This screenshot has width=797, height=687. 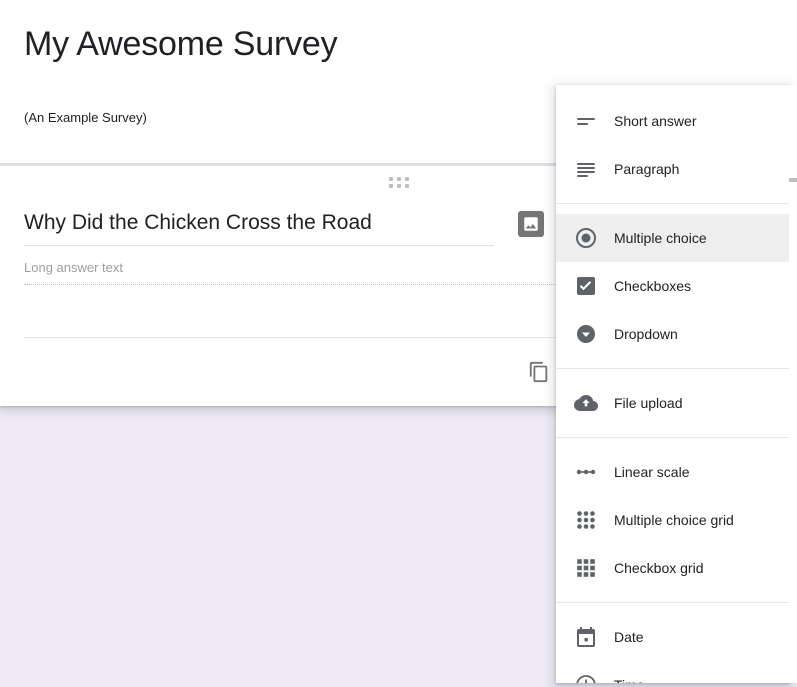 I want to click on drag-handle-icon, so click(x=399, y=182).